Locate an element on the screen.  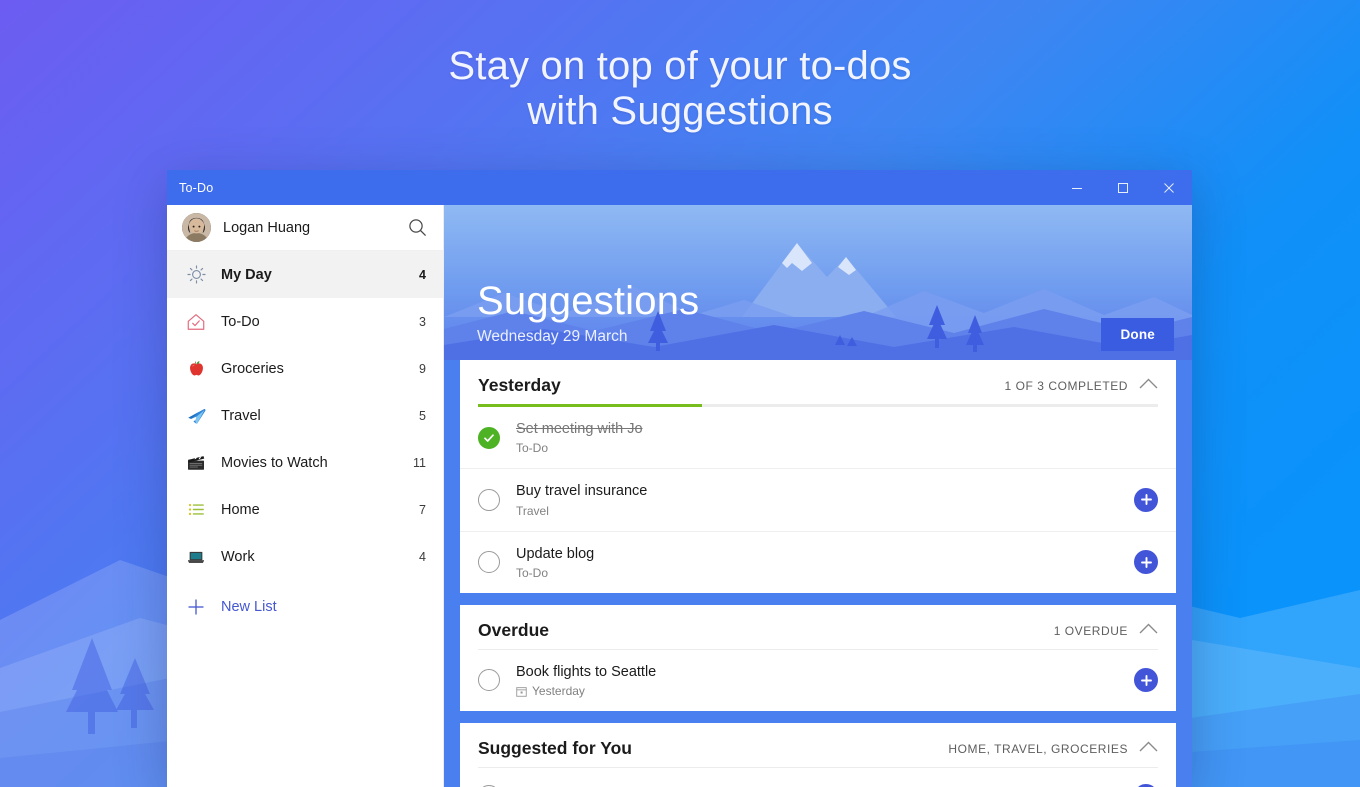
task-body: Buy travel insurance Travel is located at coordinates (825, 499).